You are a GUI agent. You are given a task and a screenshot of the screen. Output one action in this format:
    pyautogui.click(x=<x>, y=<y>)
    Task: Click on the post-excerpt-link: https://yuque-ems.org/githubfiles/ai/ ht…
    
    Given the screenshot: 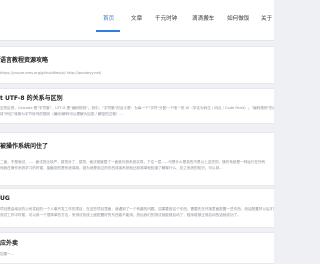 What is the action you would take?
    pyautogui.click(x=137, y=73)
    